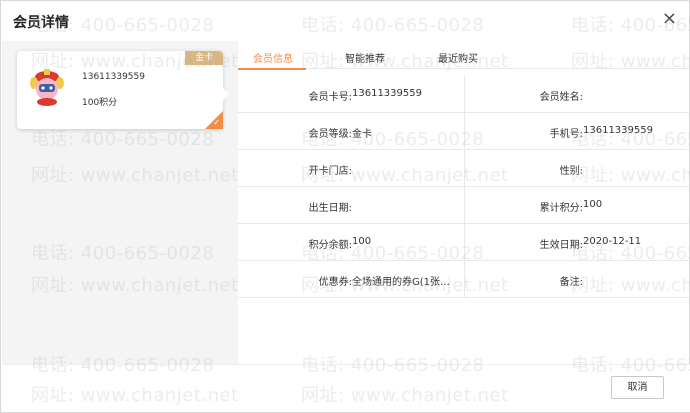 The width and height of the screenshot is (690, 413). What do you see at coordinates (330, 134) in the screenshot?
I see `info-label: 会员等级:` at bounding box center [330, 134].